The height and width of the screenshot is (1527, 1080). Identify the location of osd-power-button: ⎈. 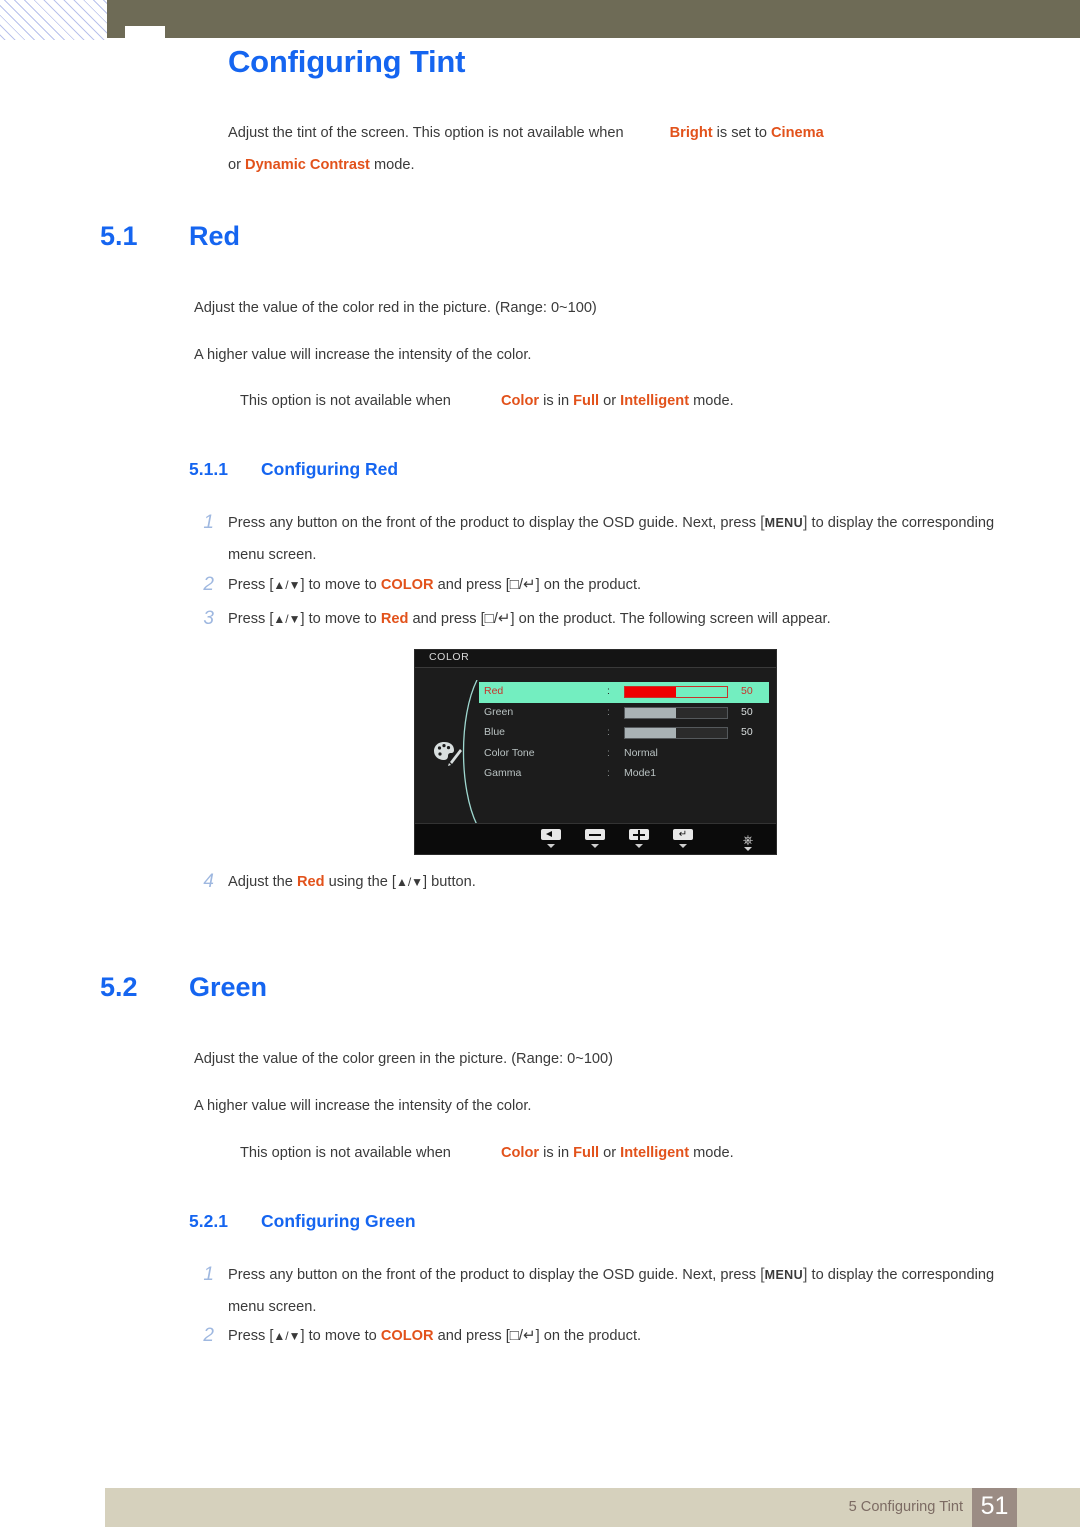
(748, 840).